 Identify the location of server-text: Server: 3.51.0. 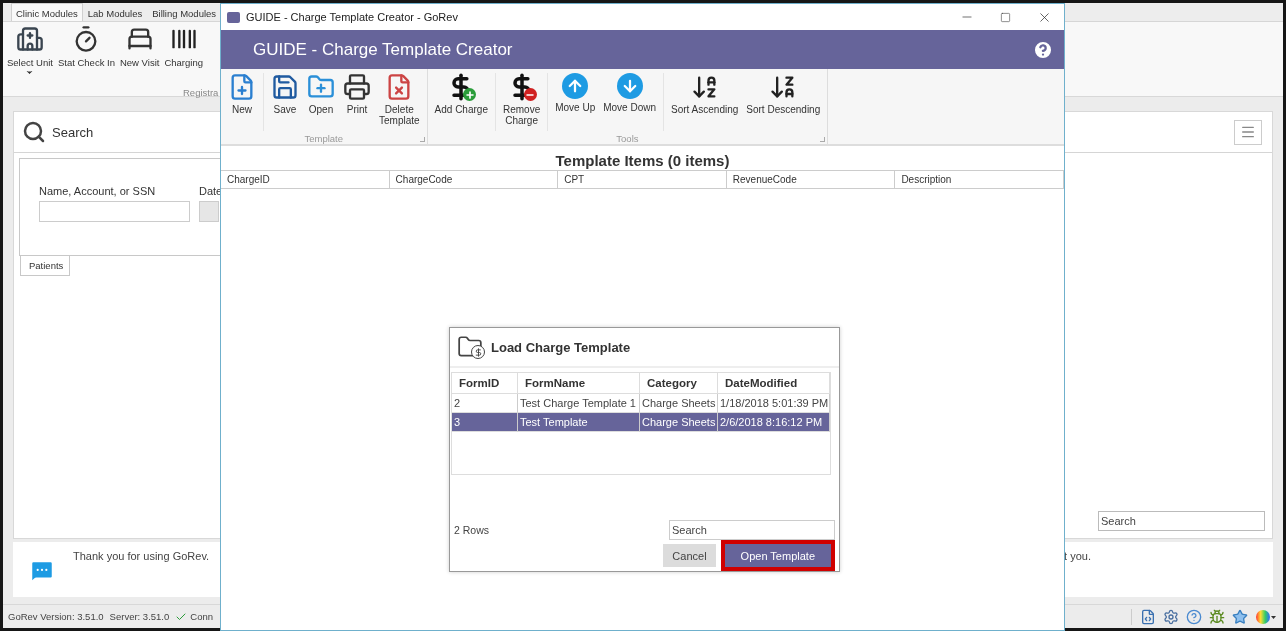
(139, 616).